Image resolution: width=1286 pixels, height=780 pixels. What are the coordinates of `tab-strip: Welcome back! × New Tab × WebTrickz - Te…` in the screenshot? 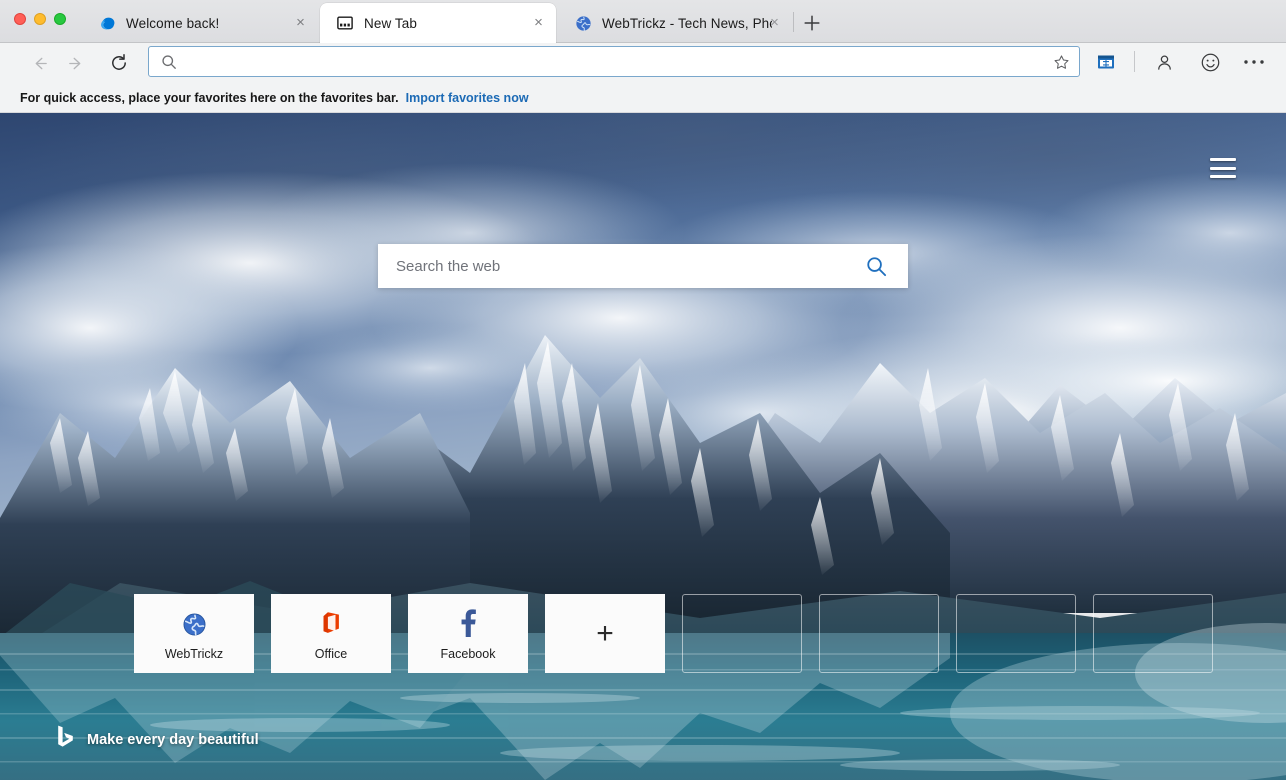 It's located at (643, 21).